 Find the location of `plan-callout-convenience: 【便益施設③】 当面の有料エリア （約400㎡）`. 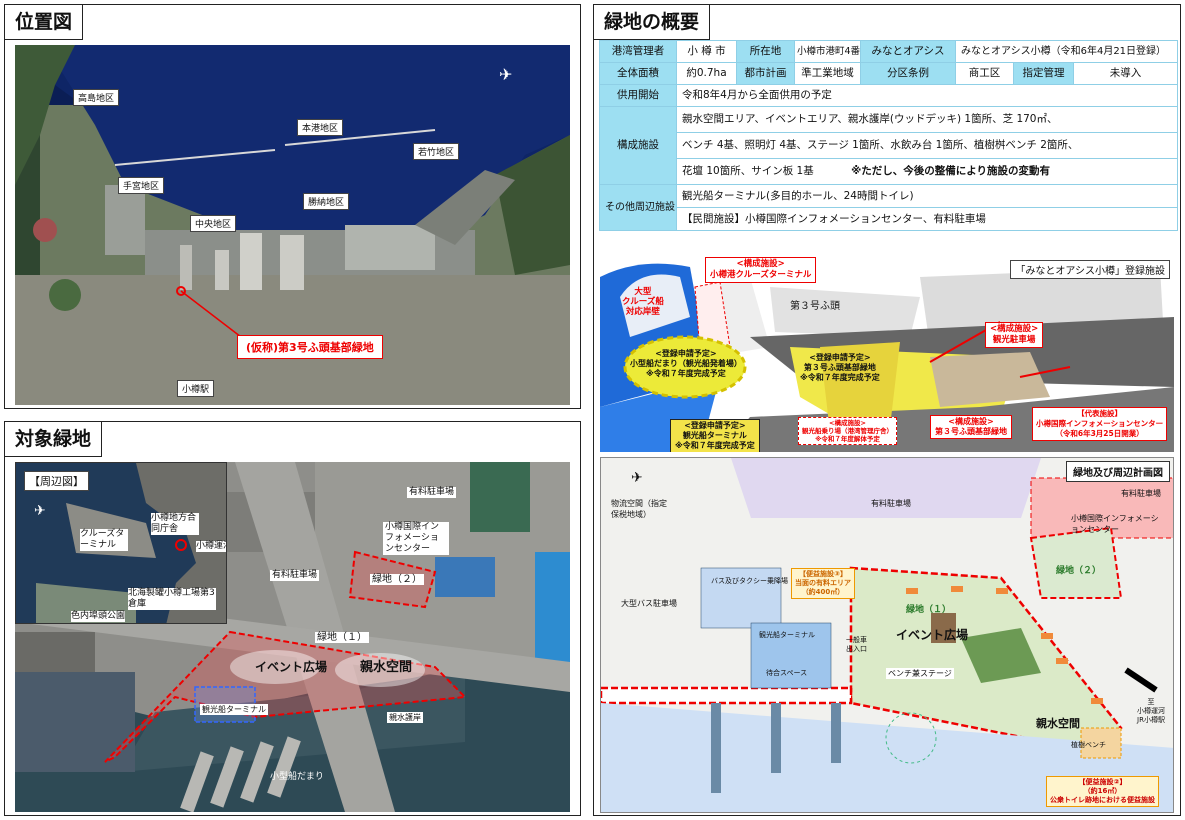

plan-callout-convenience: 【便益施設③】 当面の有料エリア （約400㎡） is located at coordinates (823, 583).